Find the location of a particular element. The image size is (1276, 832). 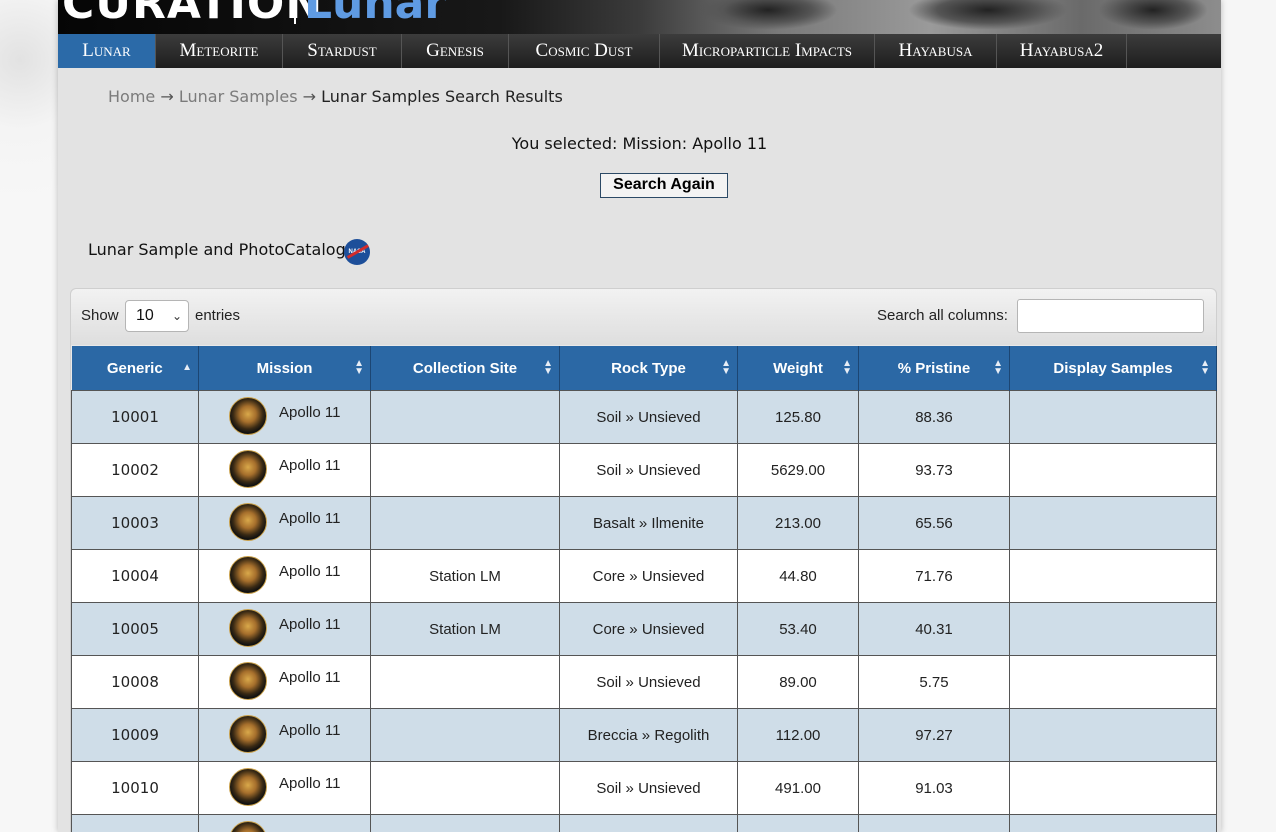

column-header-mission: Mission ▲ ▼ is located at coordinates (284, 368).